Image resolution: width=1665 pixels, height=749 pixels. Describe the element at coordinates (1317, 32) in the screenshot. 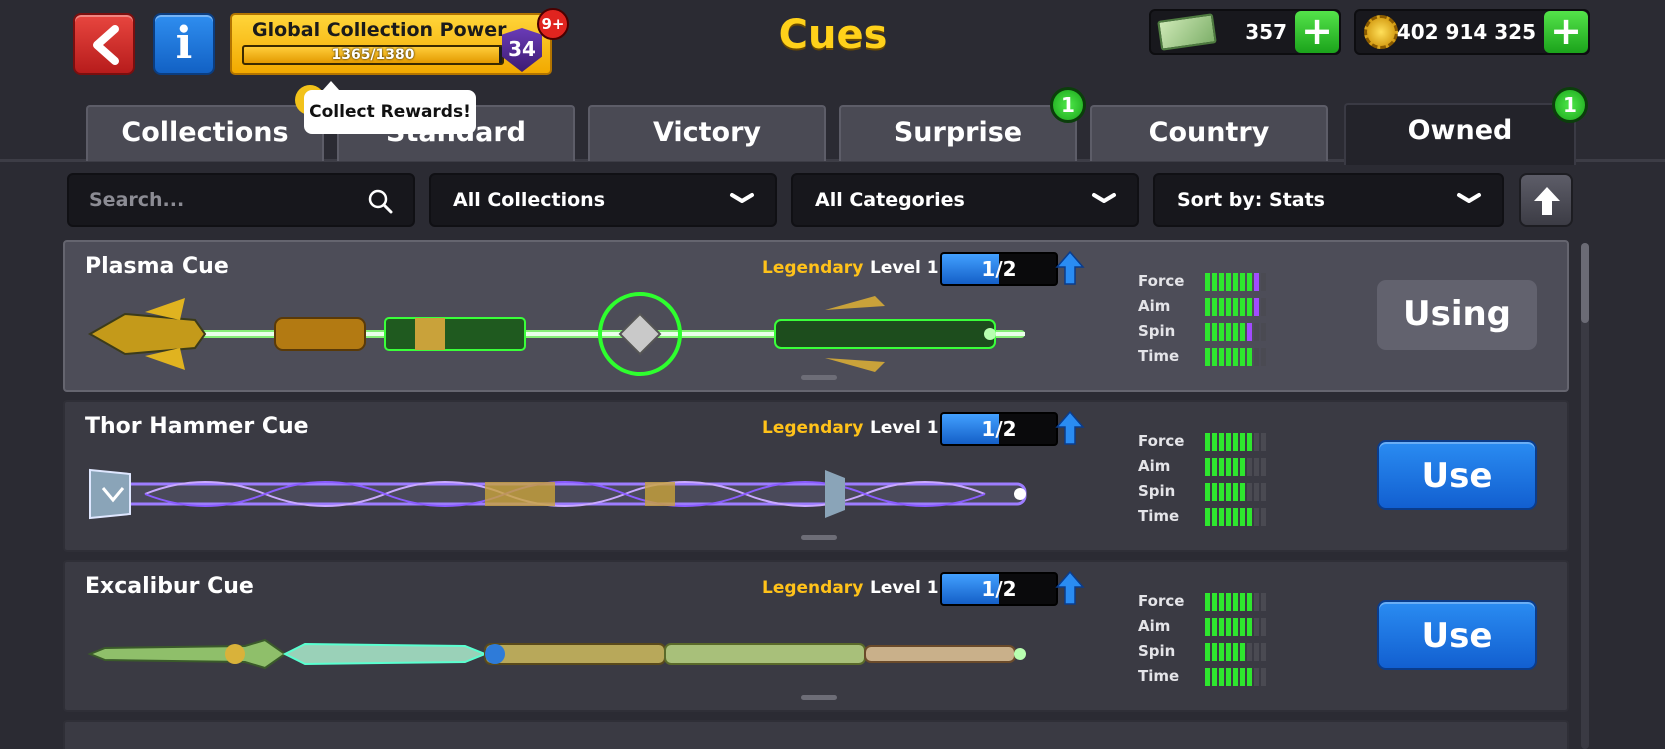

I see `add-cash-button: +` at that location.